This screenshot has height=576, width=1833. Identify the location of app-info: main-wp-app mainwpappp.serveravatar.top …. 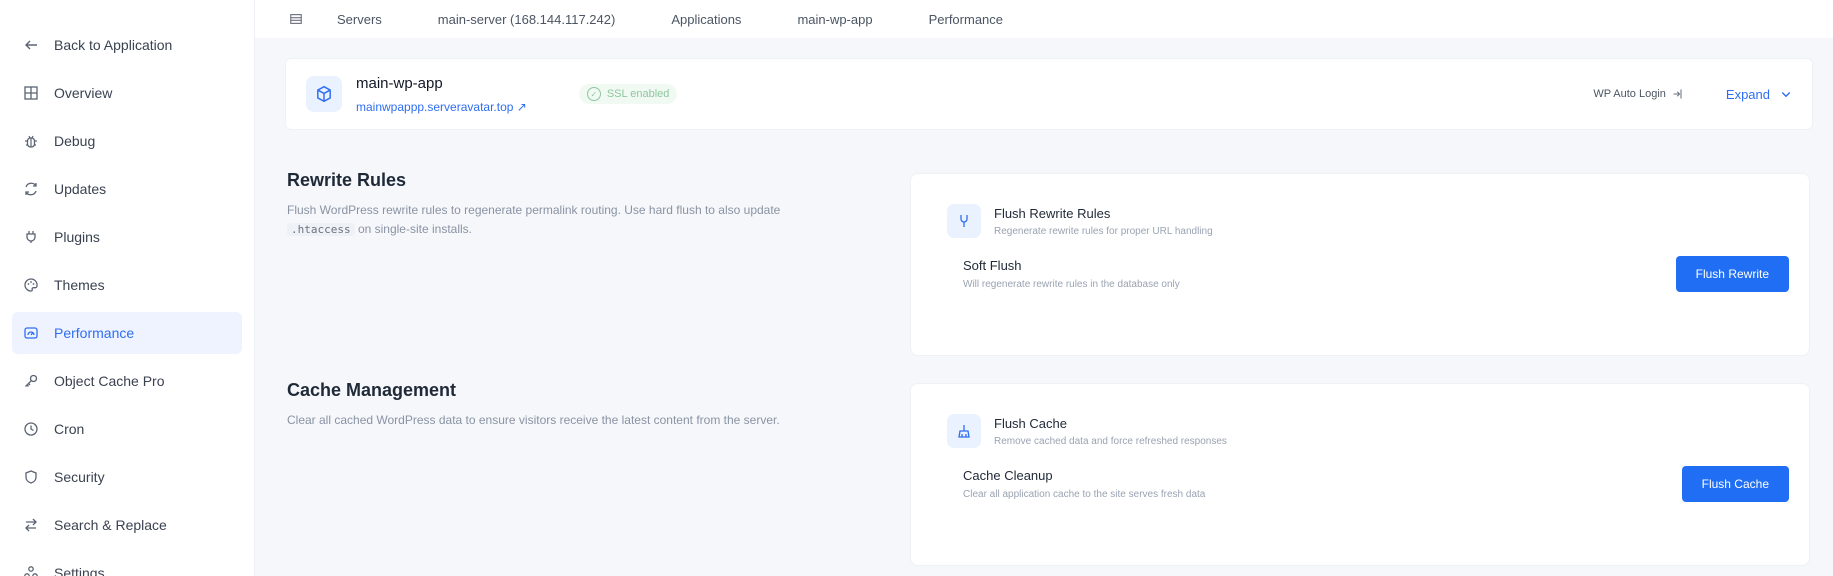
(441, 94).